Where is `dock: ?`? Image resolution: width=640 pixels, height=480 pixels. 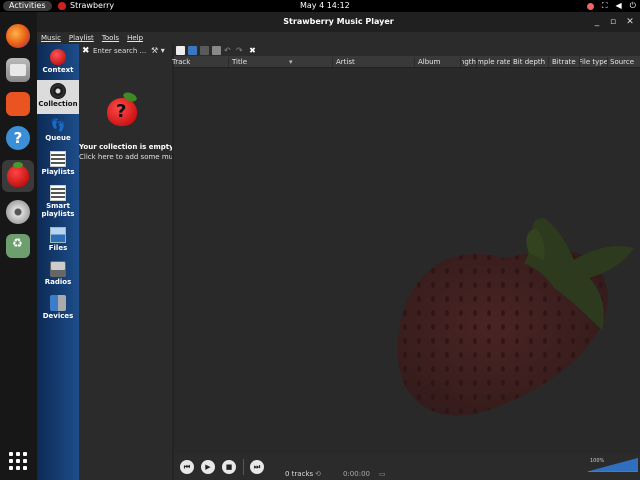
dock: ? is located at coordinates (18, 246).